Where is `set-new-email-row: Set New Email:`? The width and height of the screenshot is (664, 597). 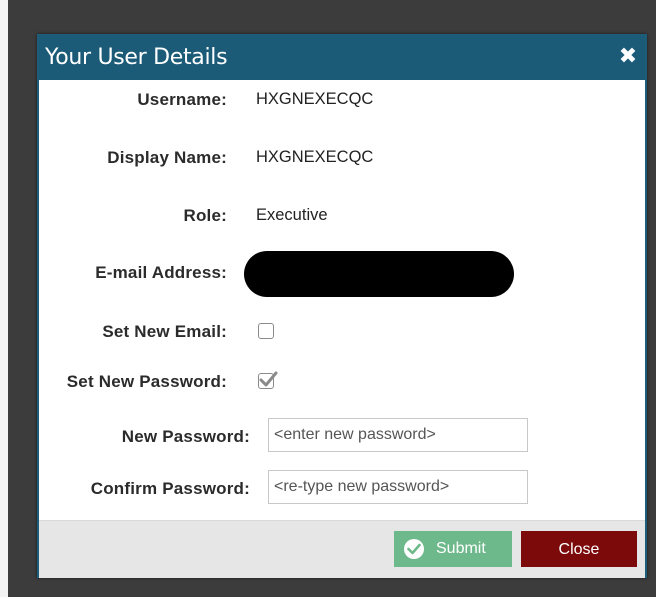
set-new-email-row: Set New Email: is located at coordinates (342, 334).